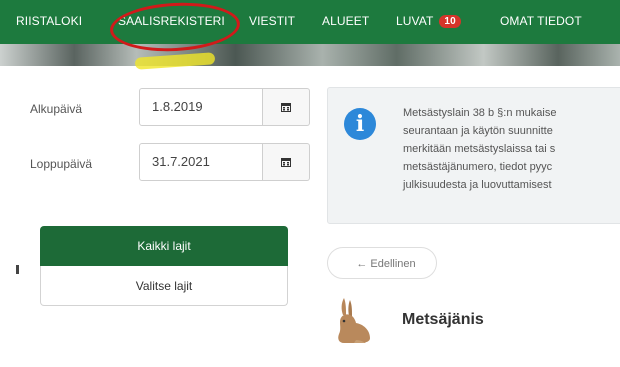 Image resolution: width=620 pixels, height=367 pixels. Describe the element at coordinates (164, 286) in the screenshot. I see `choose-species-button: Valitse lajit` at that location.